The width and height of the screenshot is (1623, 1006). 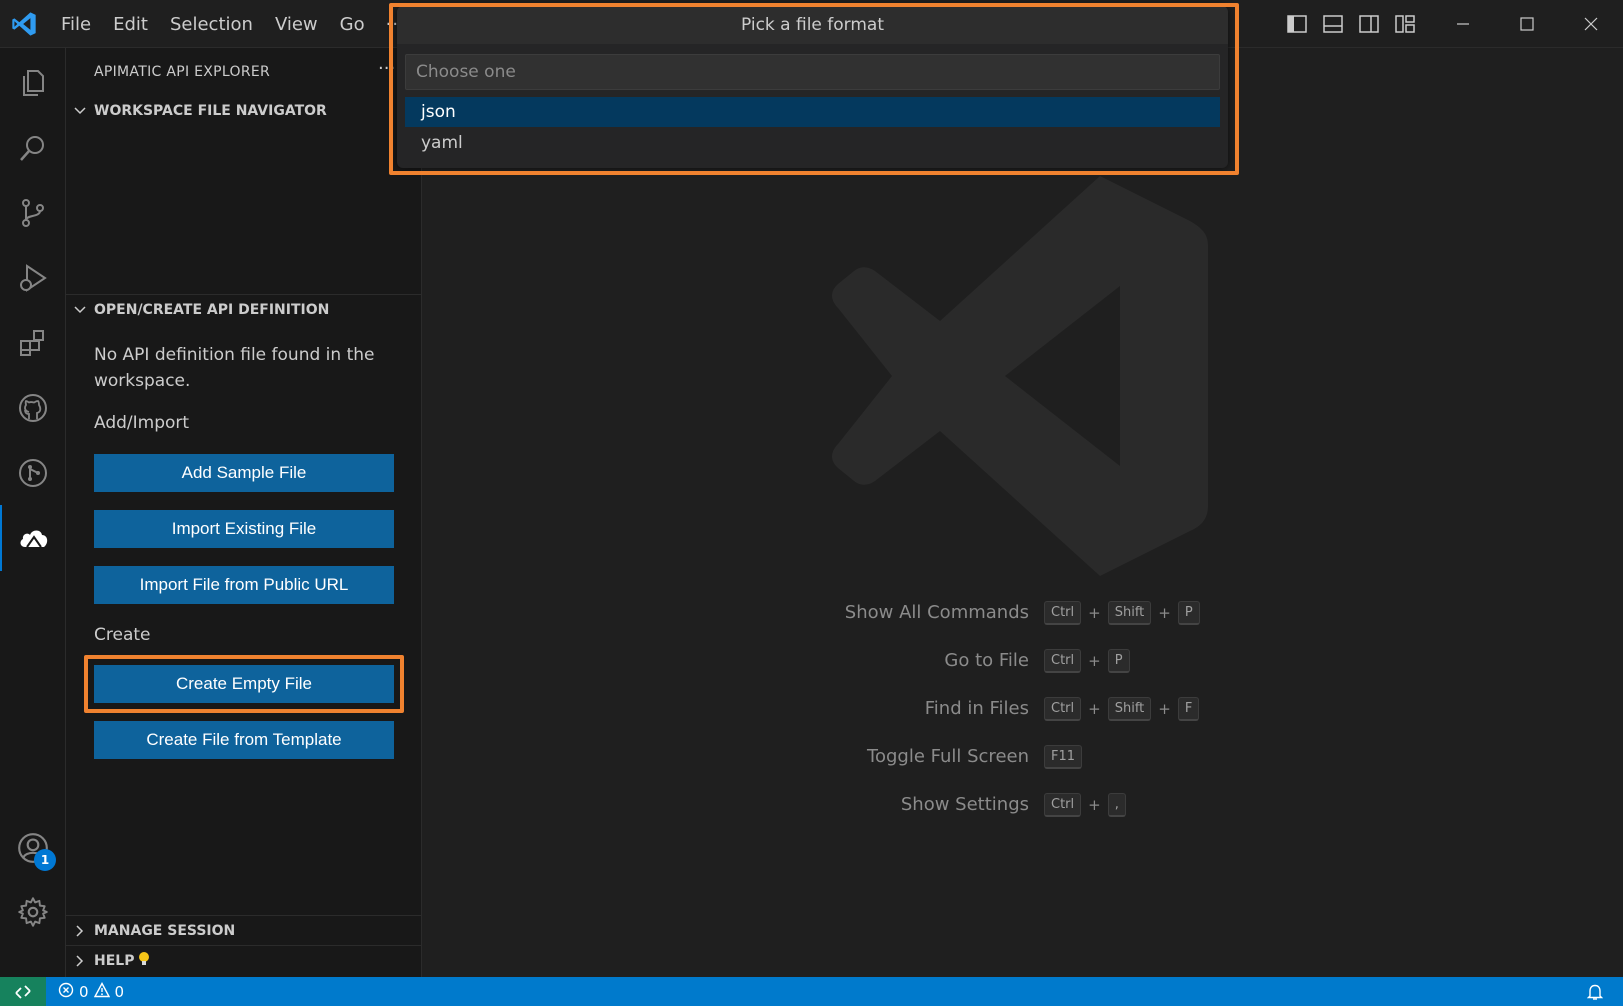 I want to click on import-file-from-url-button: Import File from Public URL, so click(x=244, y=585).